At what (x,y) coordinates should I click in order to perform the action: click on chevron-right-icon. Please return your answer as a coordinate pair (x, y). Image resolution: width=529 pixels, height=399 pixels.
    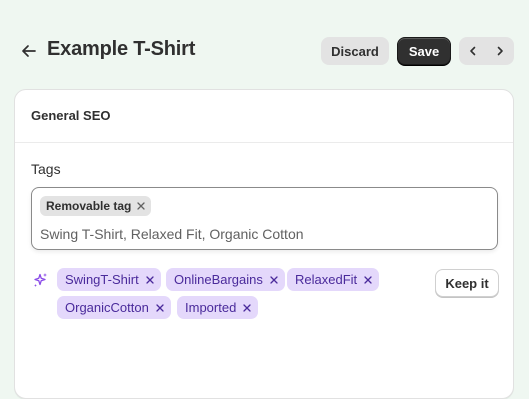
    Looking at the image, I should click on (500, 51).